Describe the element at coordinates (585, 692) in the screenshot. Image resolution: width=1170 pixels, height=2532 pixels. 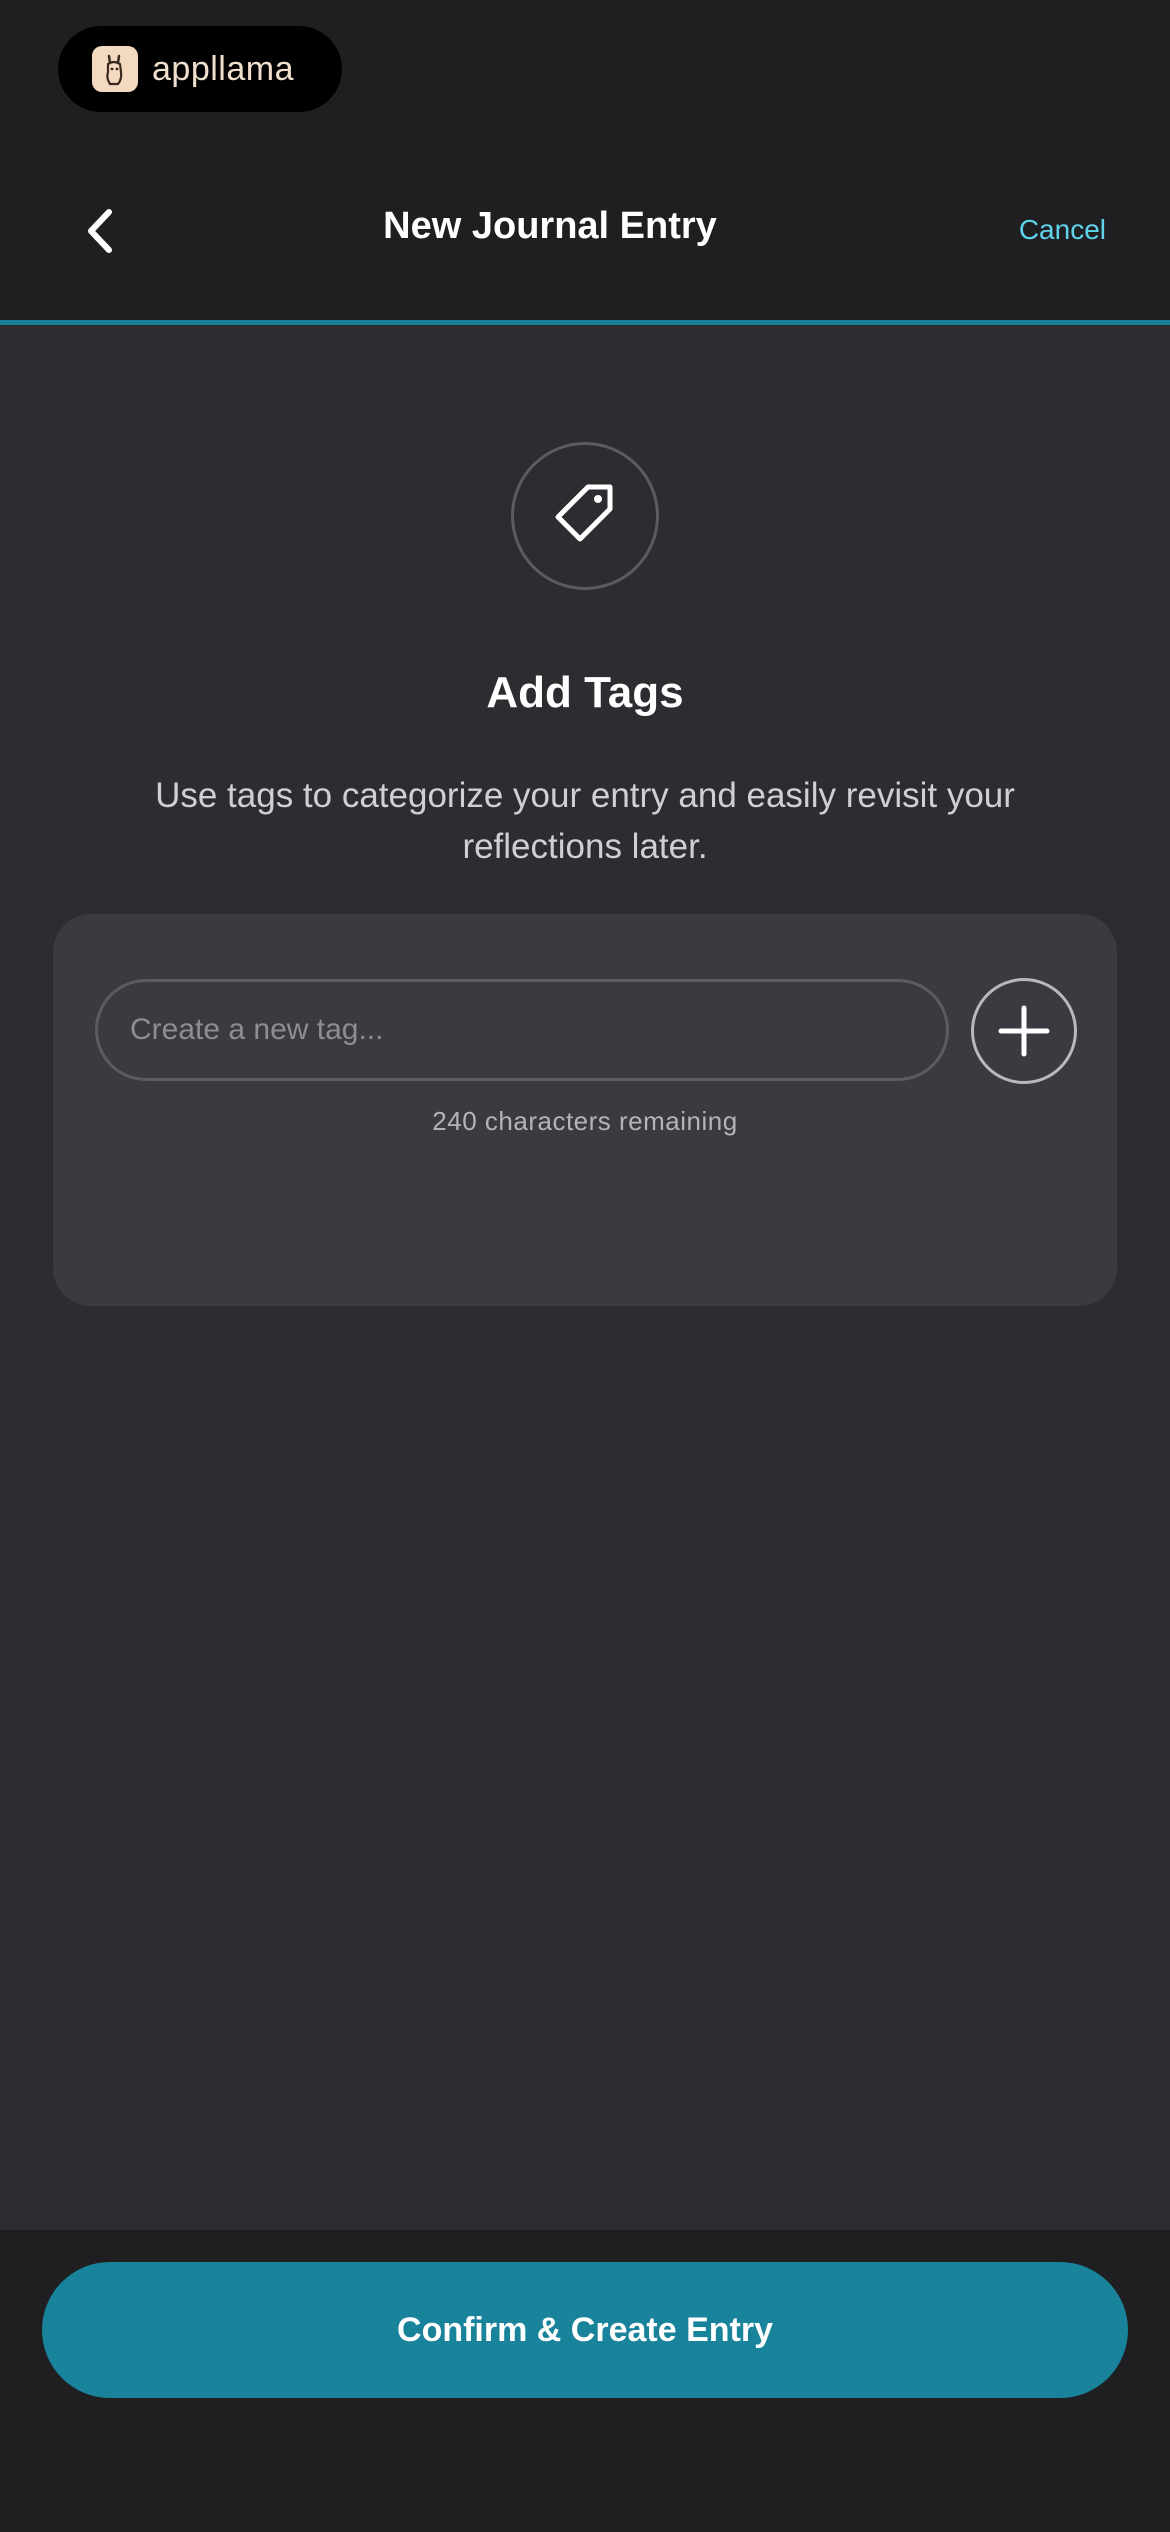
I see `section-heading: Add Tags` at that location.